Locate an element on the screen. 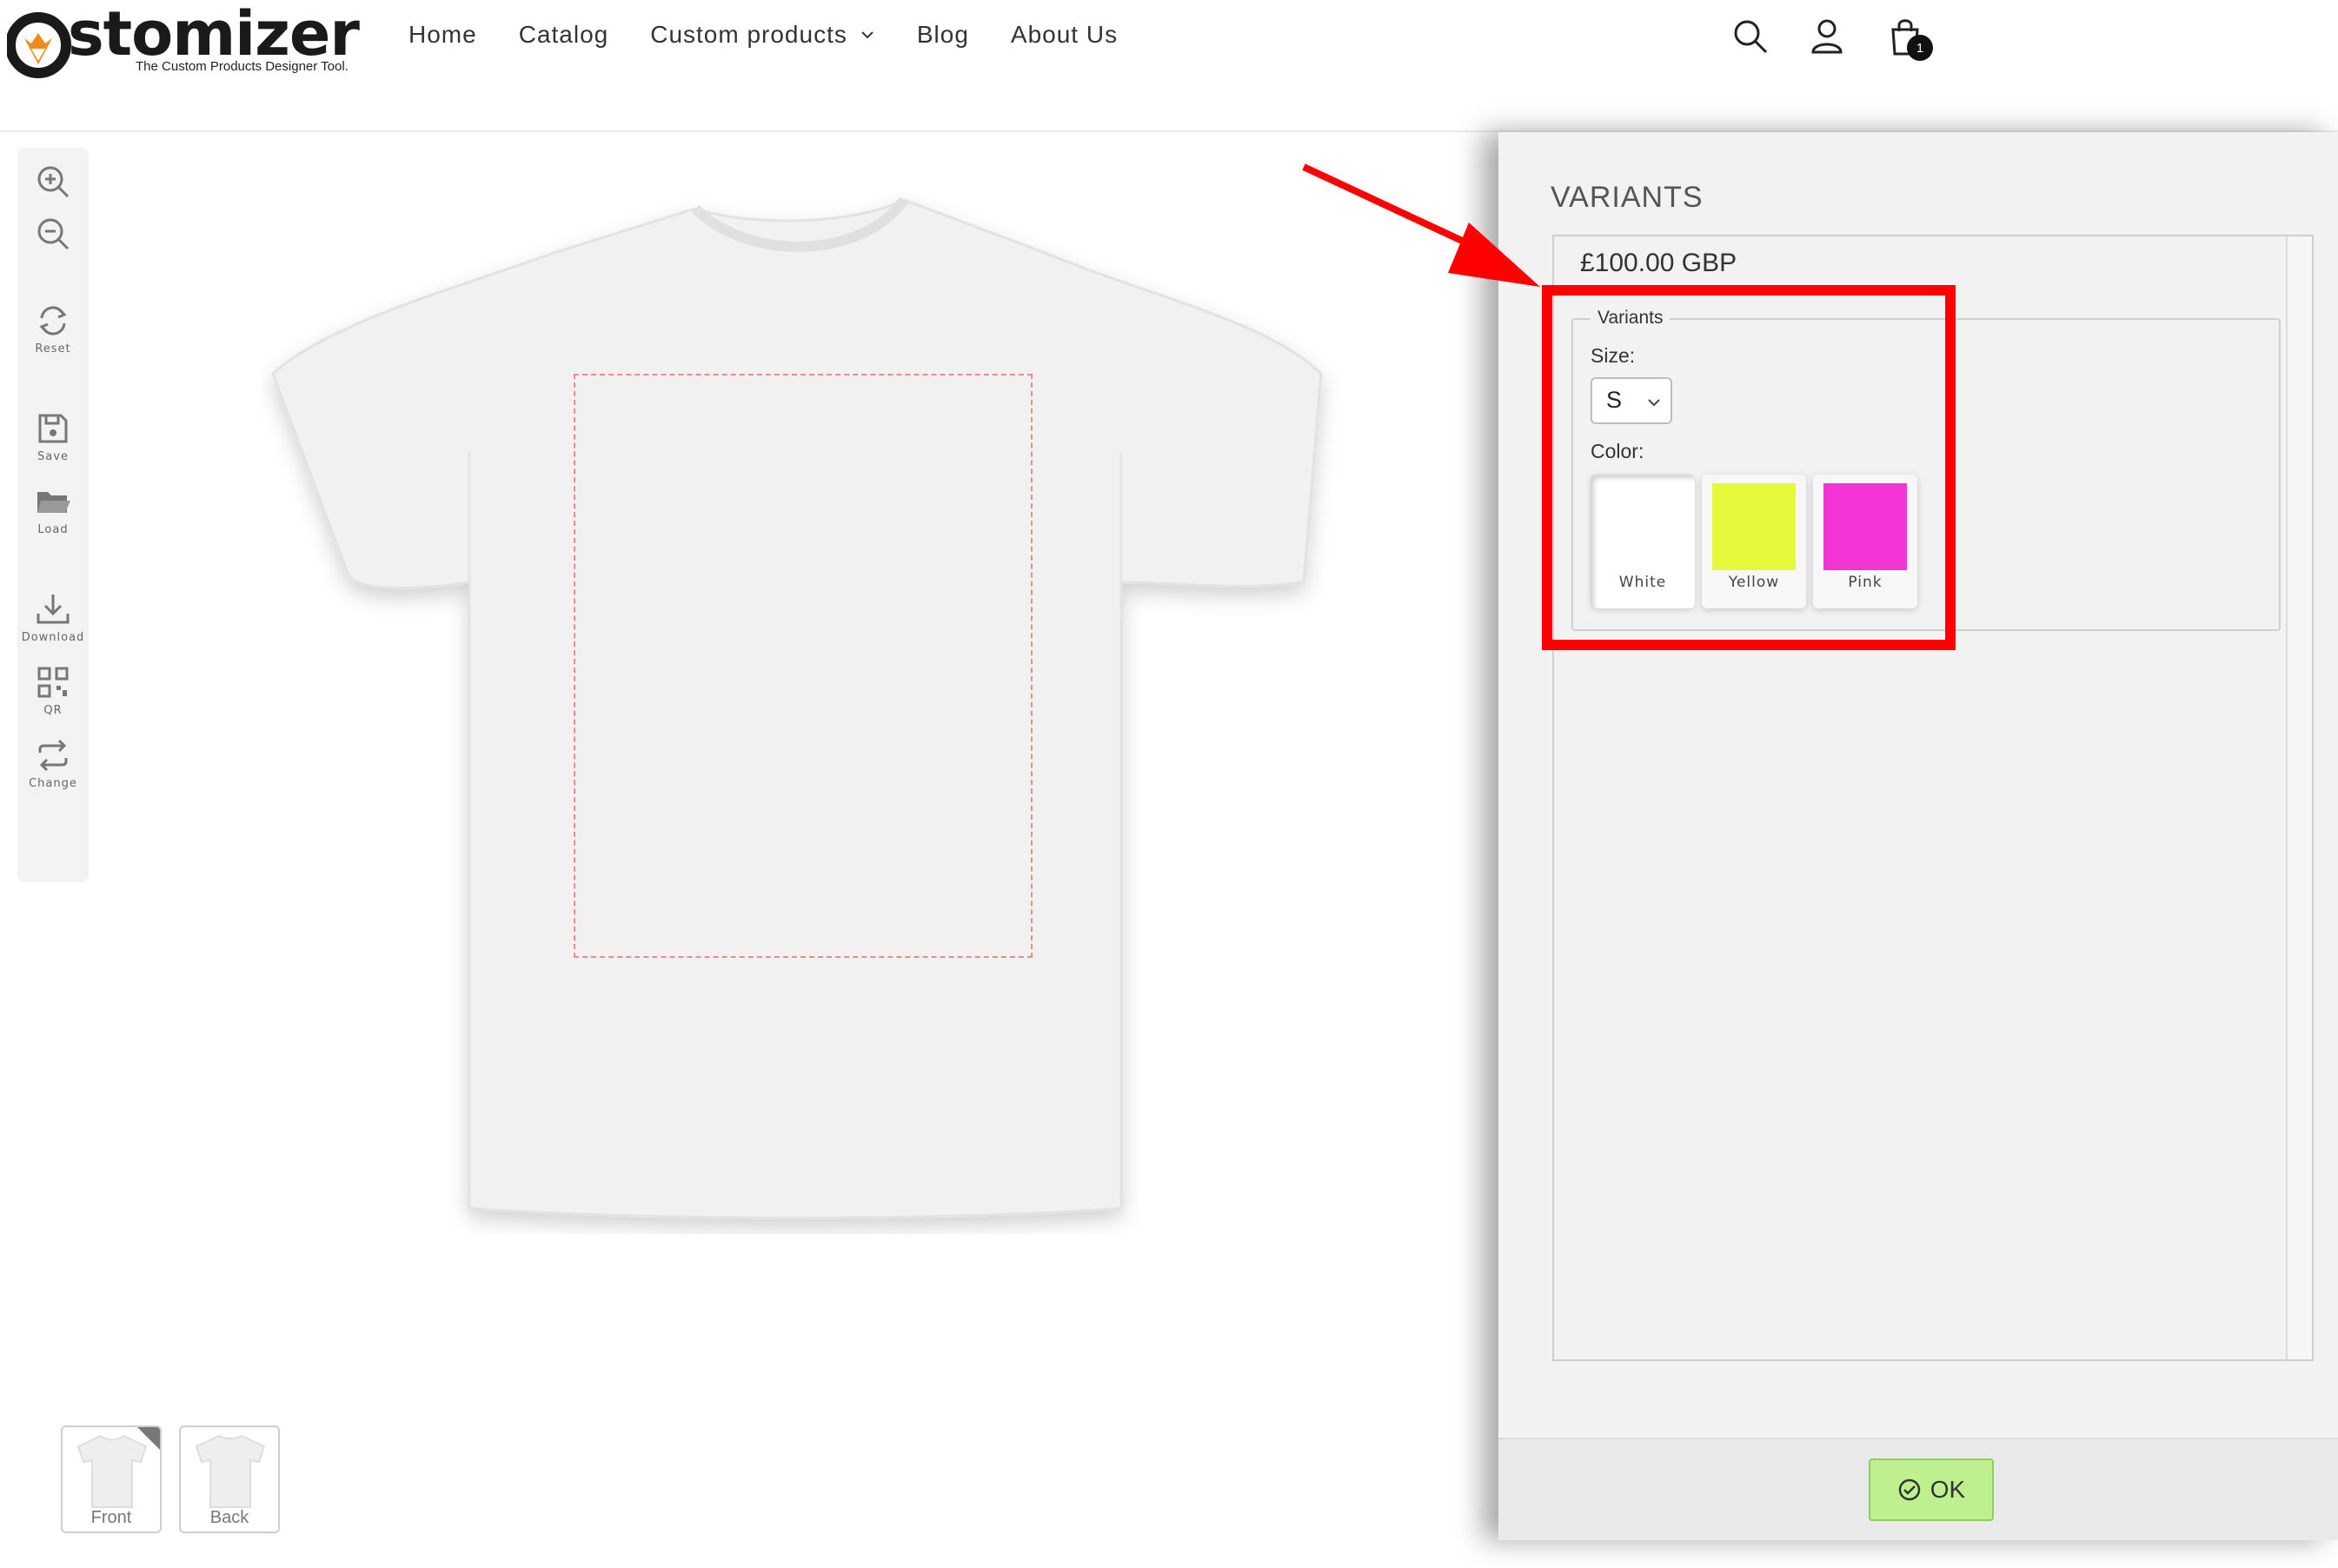  fieldset-legend: Variants is located at coordinates (1630, 318).